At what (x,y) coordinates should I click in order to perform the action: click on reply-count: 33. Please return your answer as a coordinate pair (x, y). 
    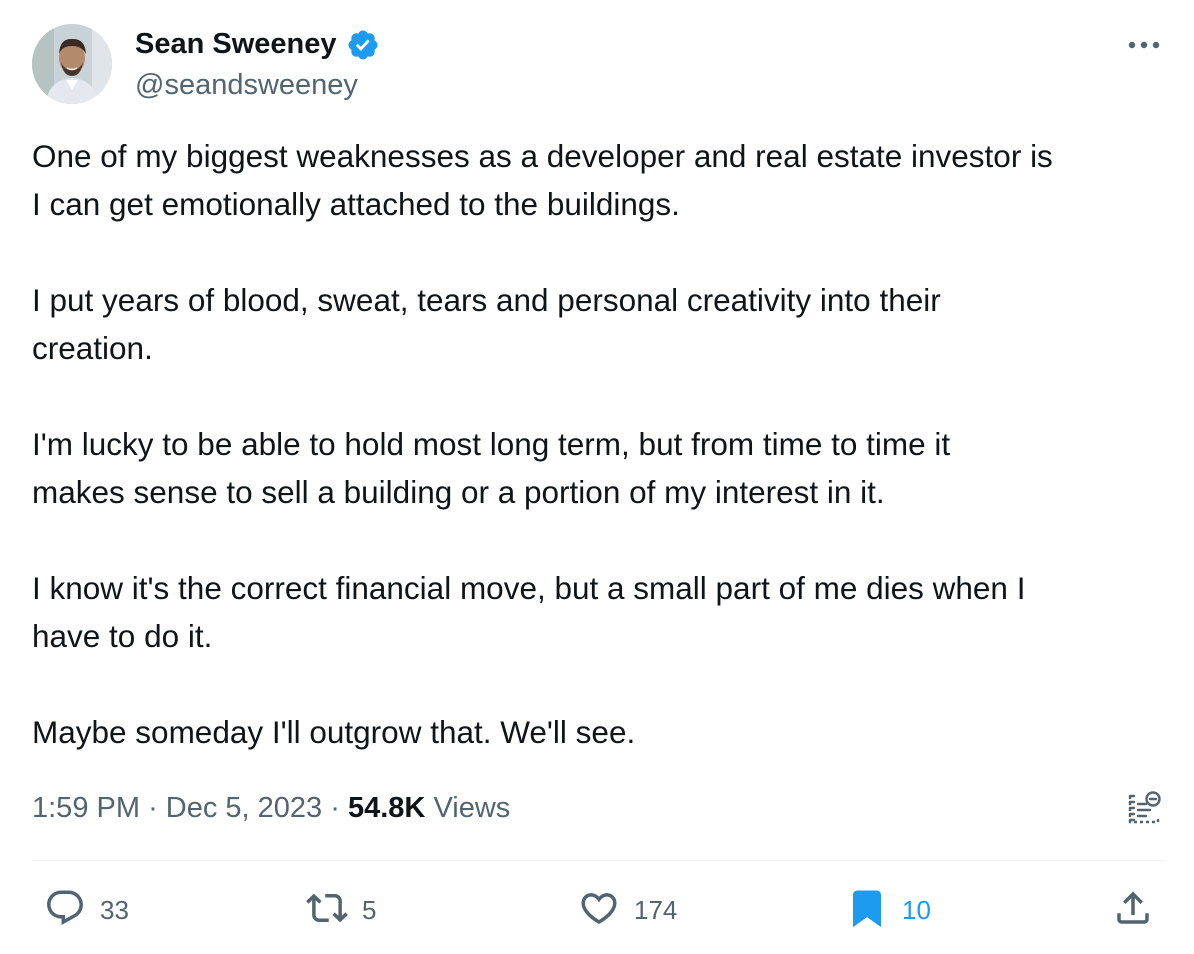
    Looking at the image, I should click on (114, 909).